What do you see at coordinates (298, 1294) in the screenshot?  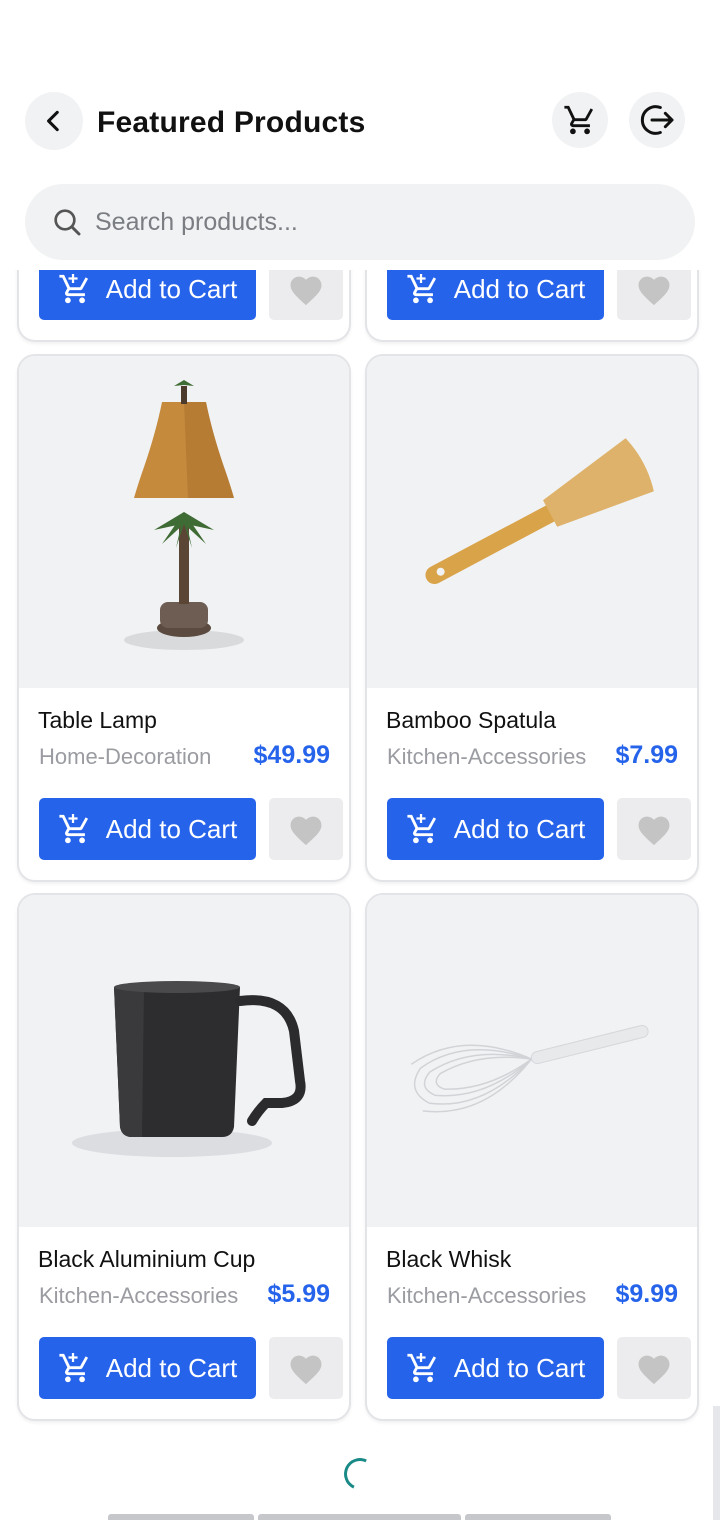 I see `product-price: $5.99` at bounding box center [298, 1294].